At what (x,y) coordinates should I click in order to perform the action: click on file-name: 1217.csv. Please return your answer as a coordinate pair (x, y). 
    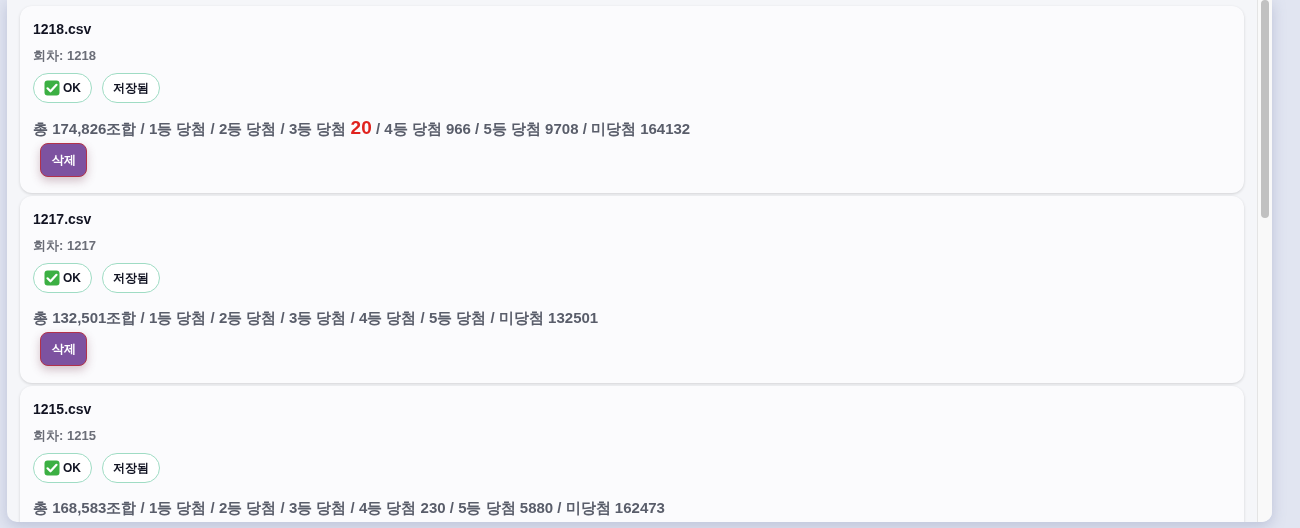
    Looking at the image, I should click on (63, 219).